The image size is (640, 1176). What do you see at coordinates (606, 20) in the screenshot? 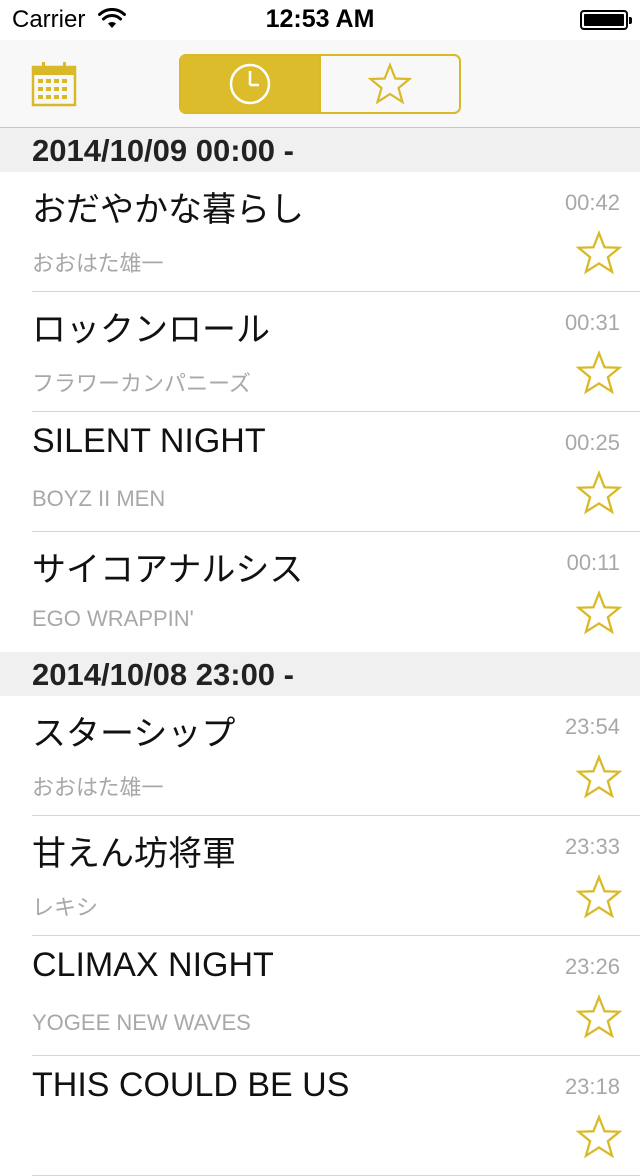
I see `battery-icon` at bounding box center [606, 20].